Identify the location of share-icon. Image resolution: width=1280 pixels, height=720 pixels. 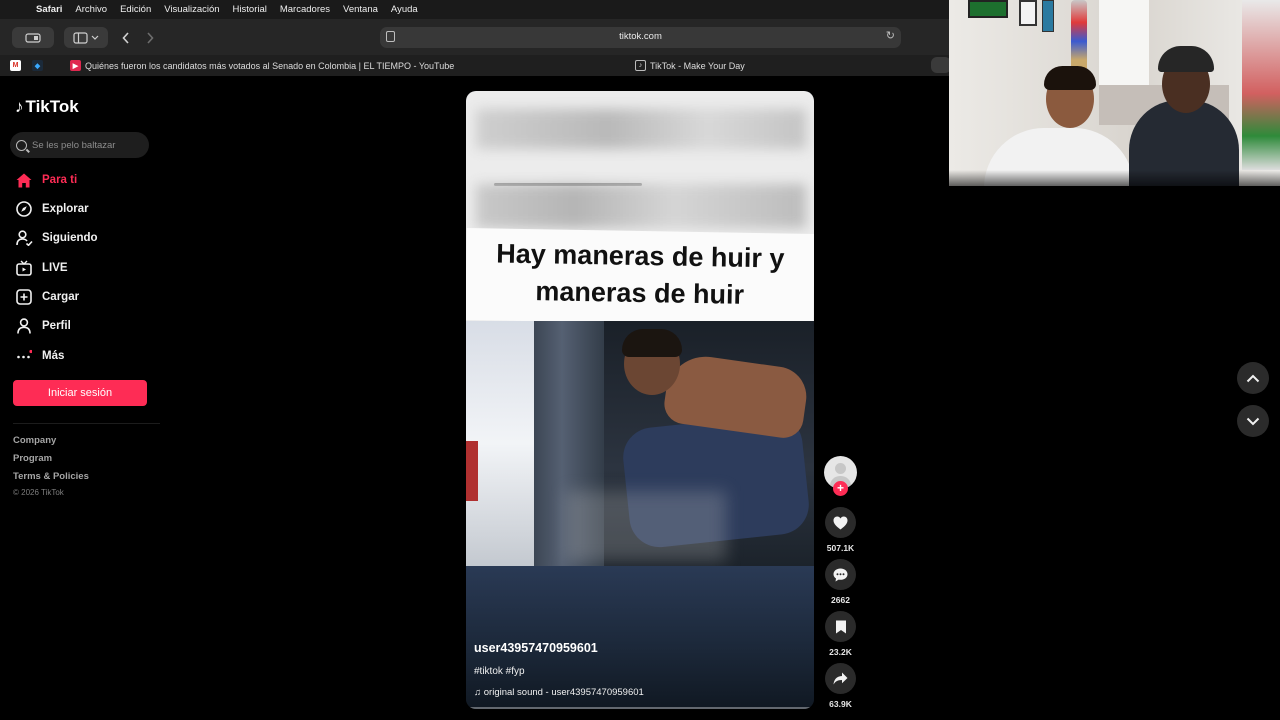
(840, 678).